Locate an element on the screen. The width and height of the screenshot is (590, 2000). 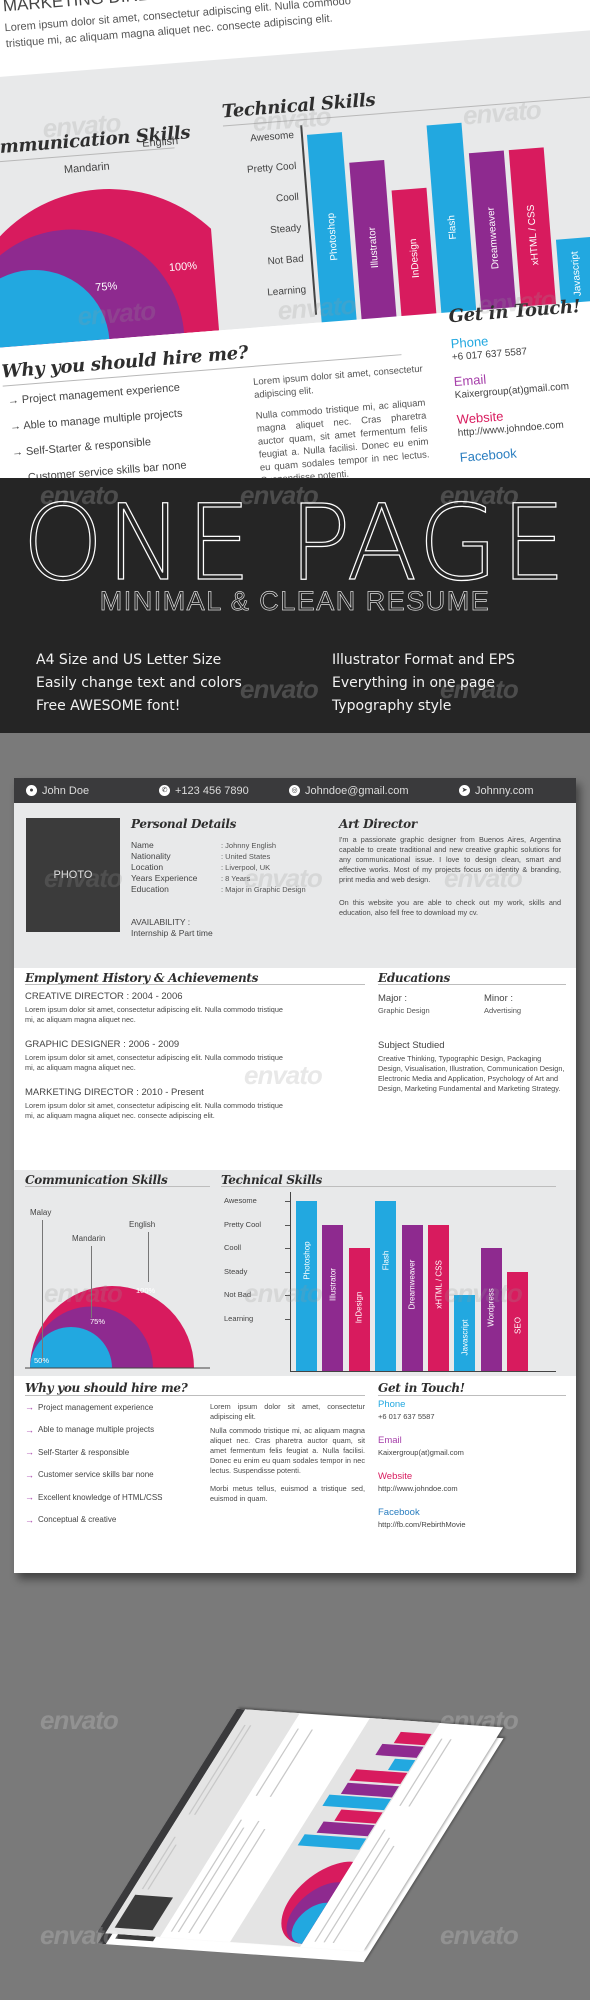
hire-item-text: Excellent knowledge of HTML/CSS is located at coordinates (100, 1497).